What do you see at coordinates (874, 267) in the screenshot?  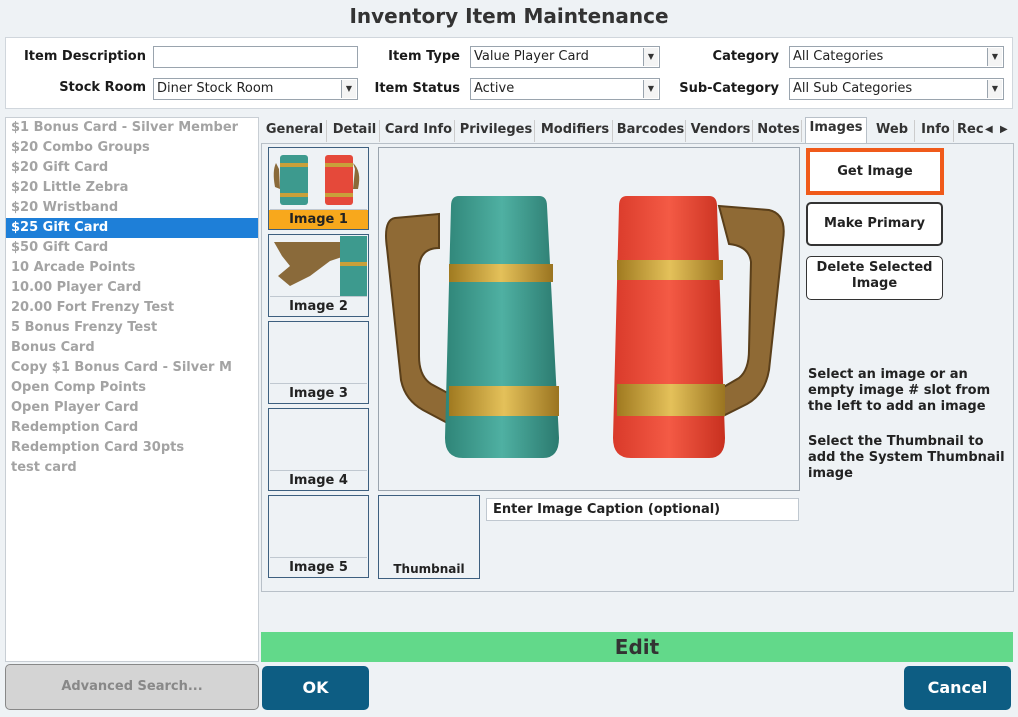 I see `delete-selected-line-1: Delete Selected` at bounding box center [874, 267].